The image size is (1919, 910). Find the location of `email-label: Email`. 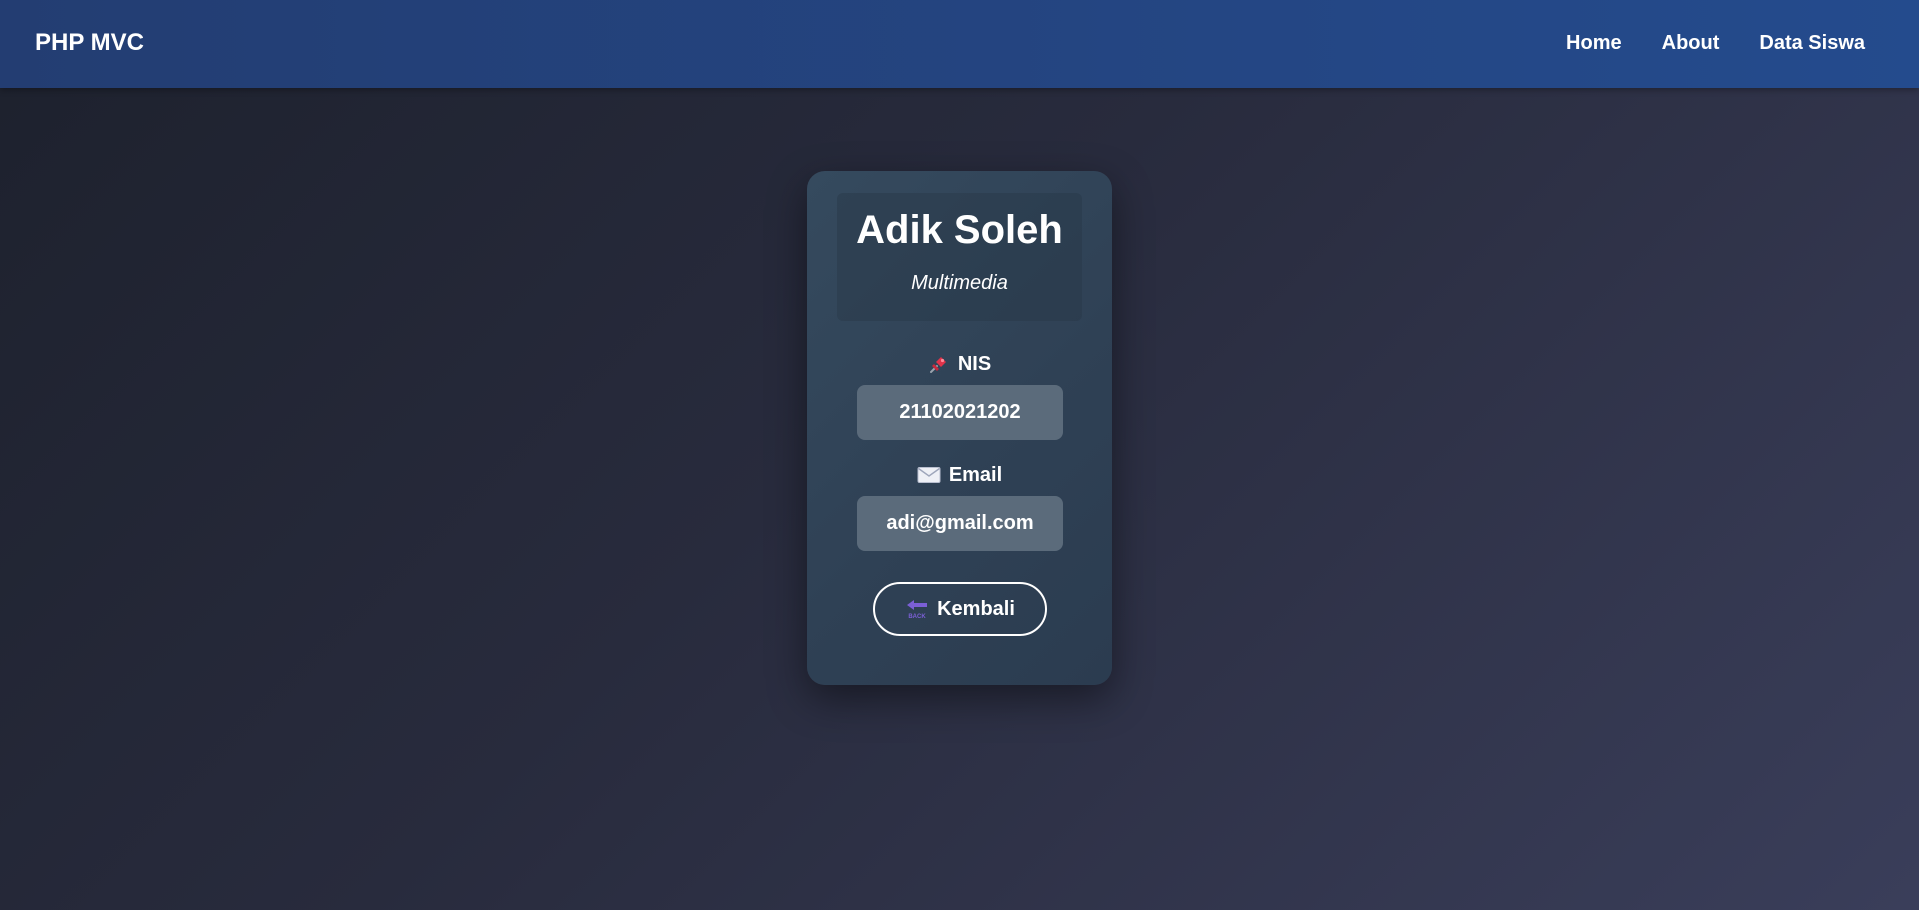

email-label: Email is located at coordinates (959, 475).